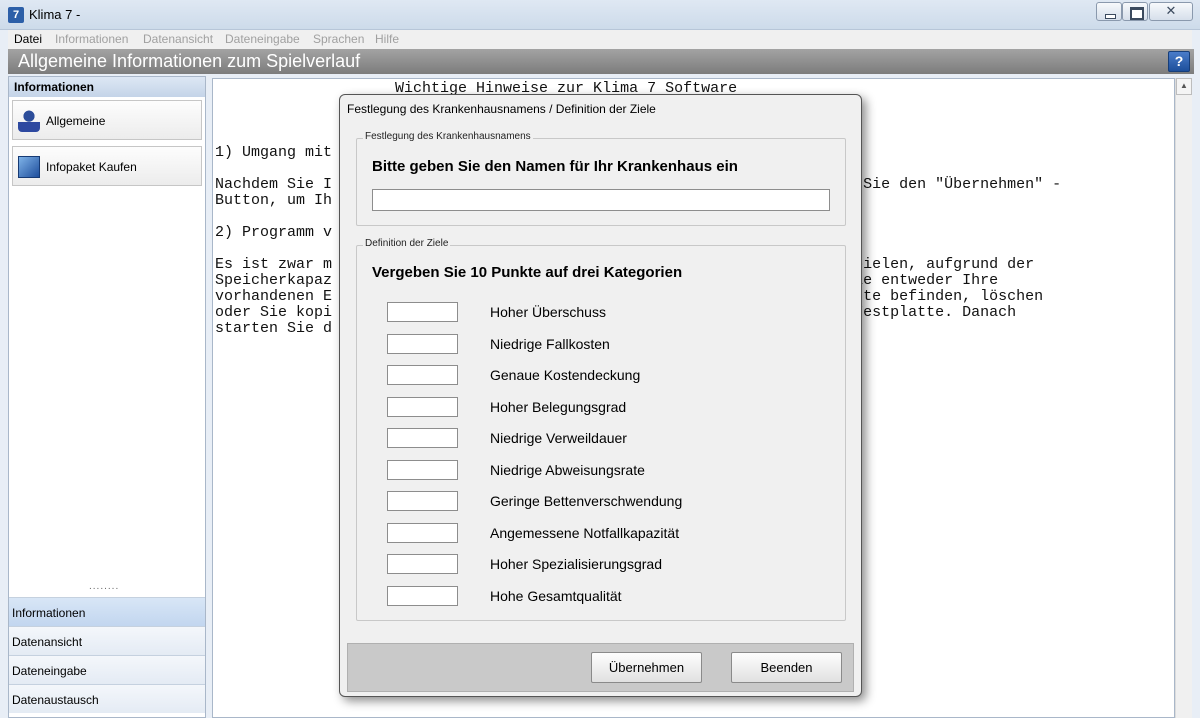 The image size is (1200, 718). Describe the element at coordinates (29, 167) in the screenshot. I see `package-icon` at that location.